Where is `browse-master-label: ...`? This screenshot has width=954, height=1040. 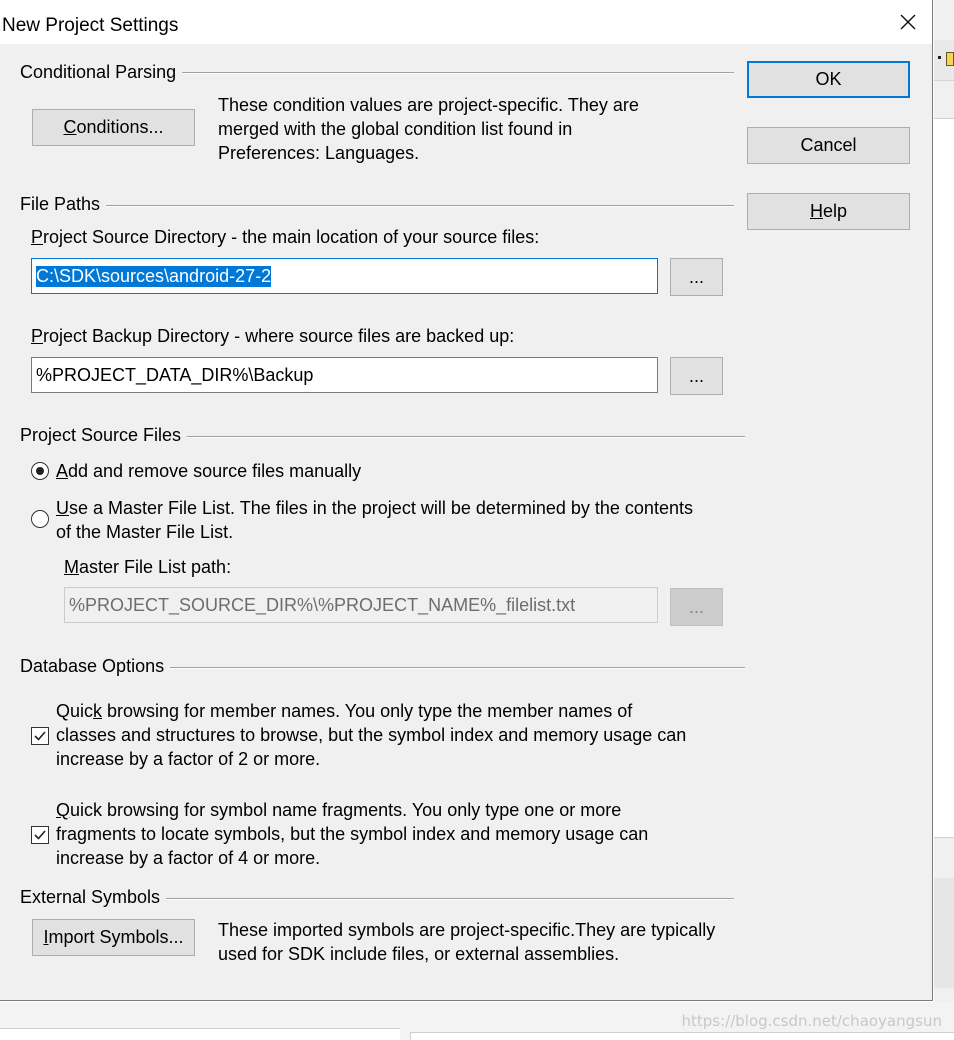
browse-master-label: ... is located at coordinates (696, 606).